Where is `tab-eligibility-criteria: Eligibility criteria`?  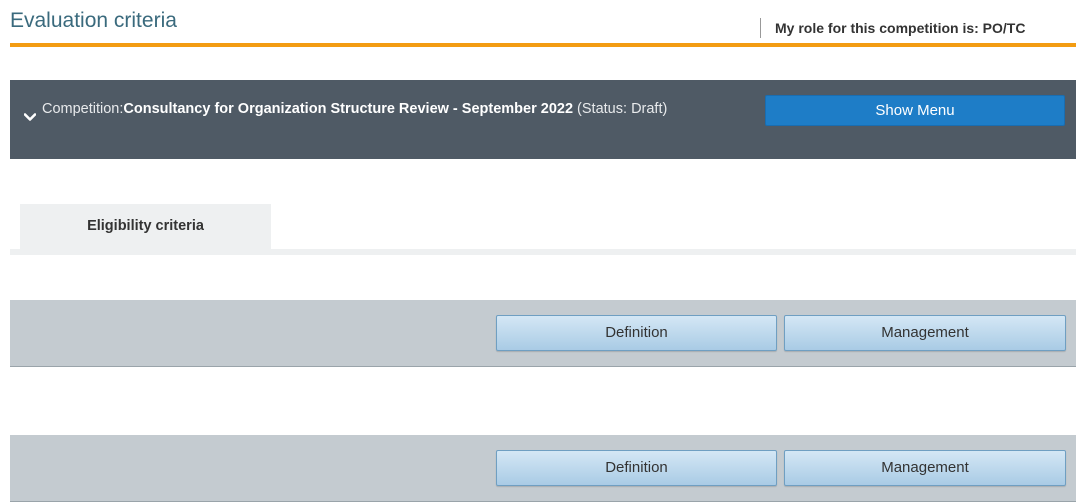 tab-eligibility-criteria: Eligibility criteria is located at coordinates (145, 226).